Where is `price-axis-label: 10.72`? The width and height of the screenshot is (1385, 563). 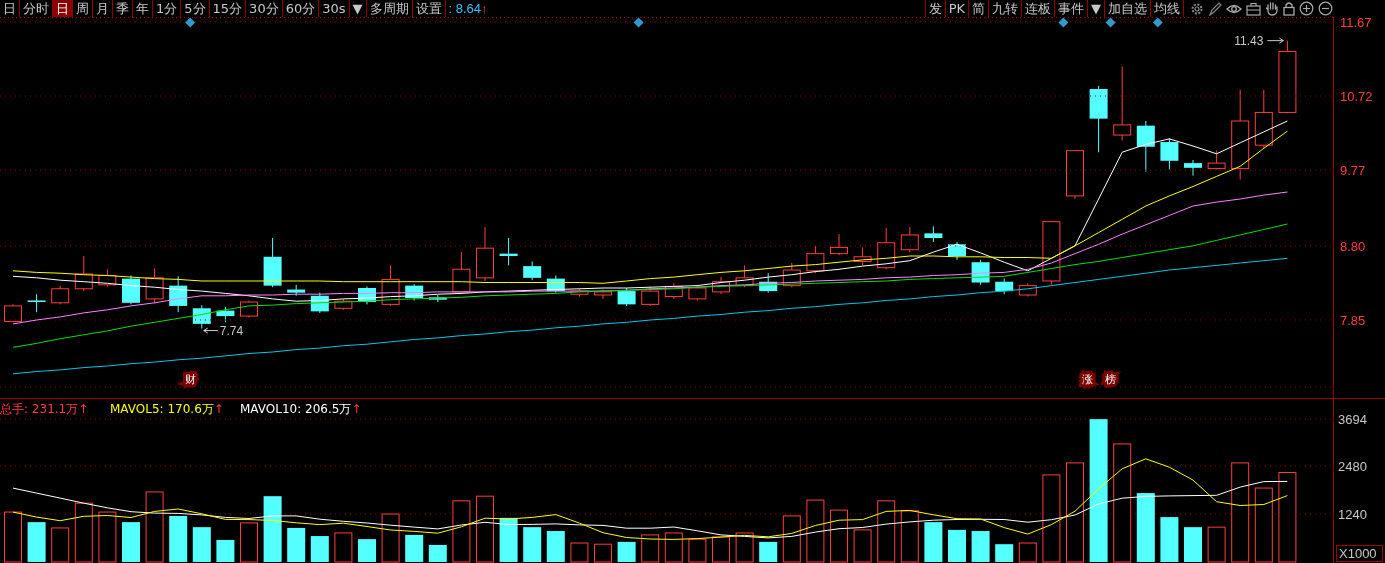 price-axis-label: 10.72 is located at coordinates (1356, 97).